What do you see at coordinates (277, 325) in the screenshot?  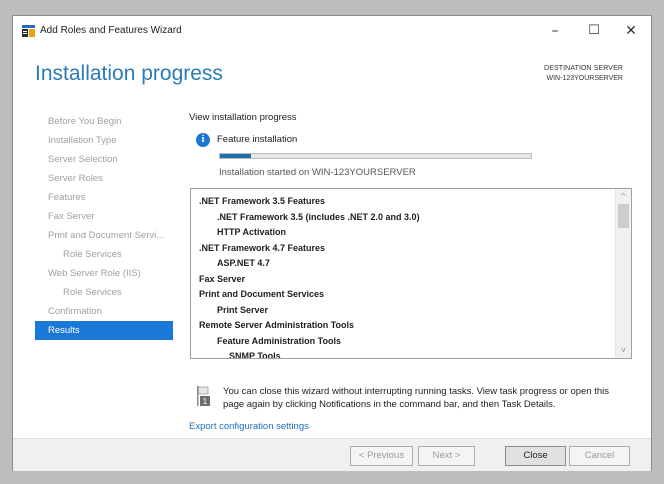 I see `list-item: Remote Server Administration Tools` at bounding box center [277, 325].